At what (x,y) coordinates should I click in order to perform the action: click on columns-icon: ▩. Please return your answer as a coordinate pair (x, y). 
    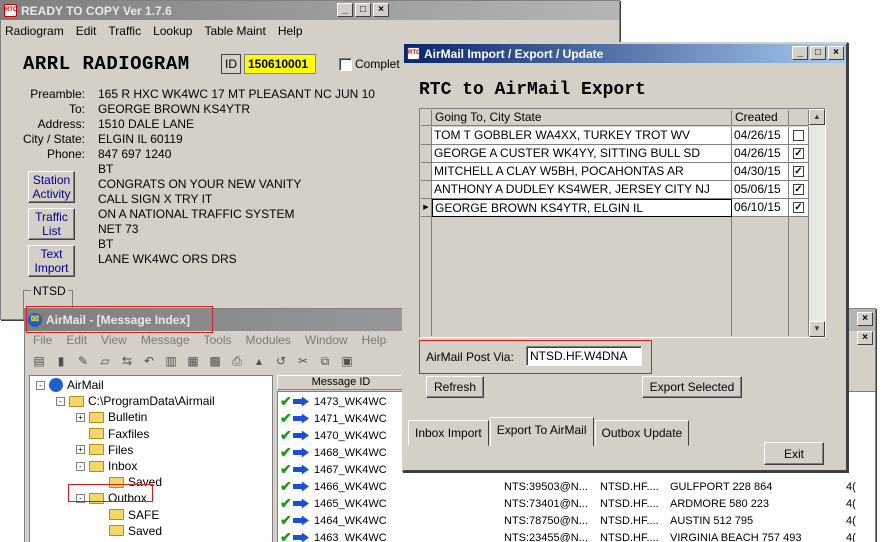
    Looking at the image, I should click on (215, 361).